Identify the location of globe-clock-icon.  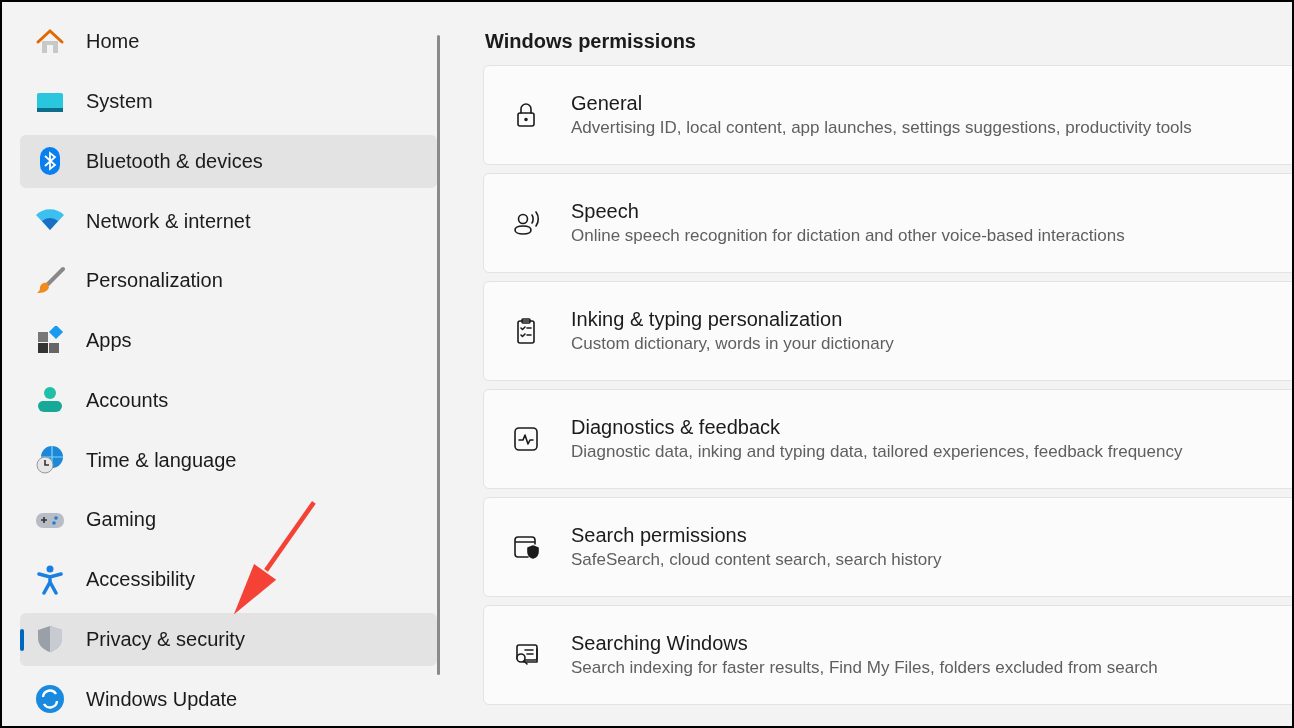
(50, 460).